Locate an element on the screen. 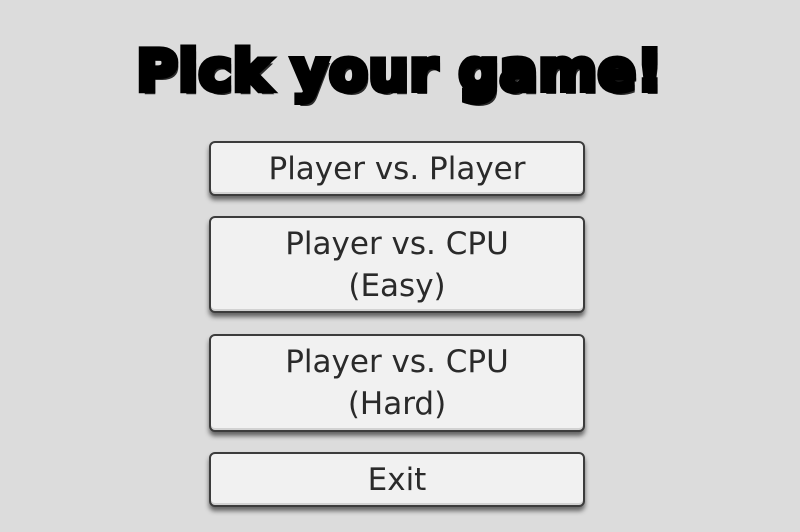  player-vs-cpu-hard-button: Player vs. CPU (Hard) is located at coordinates (397, 383).